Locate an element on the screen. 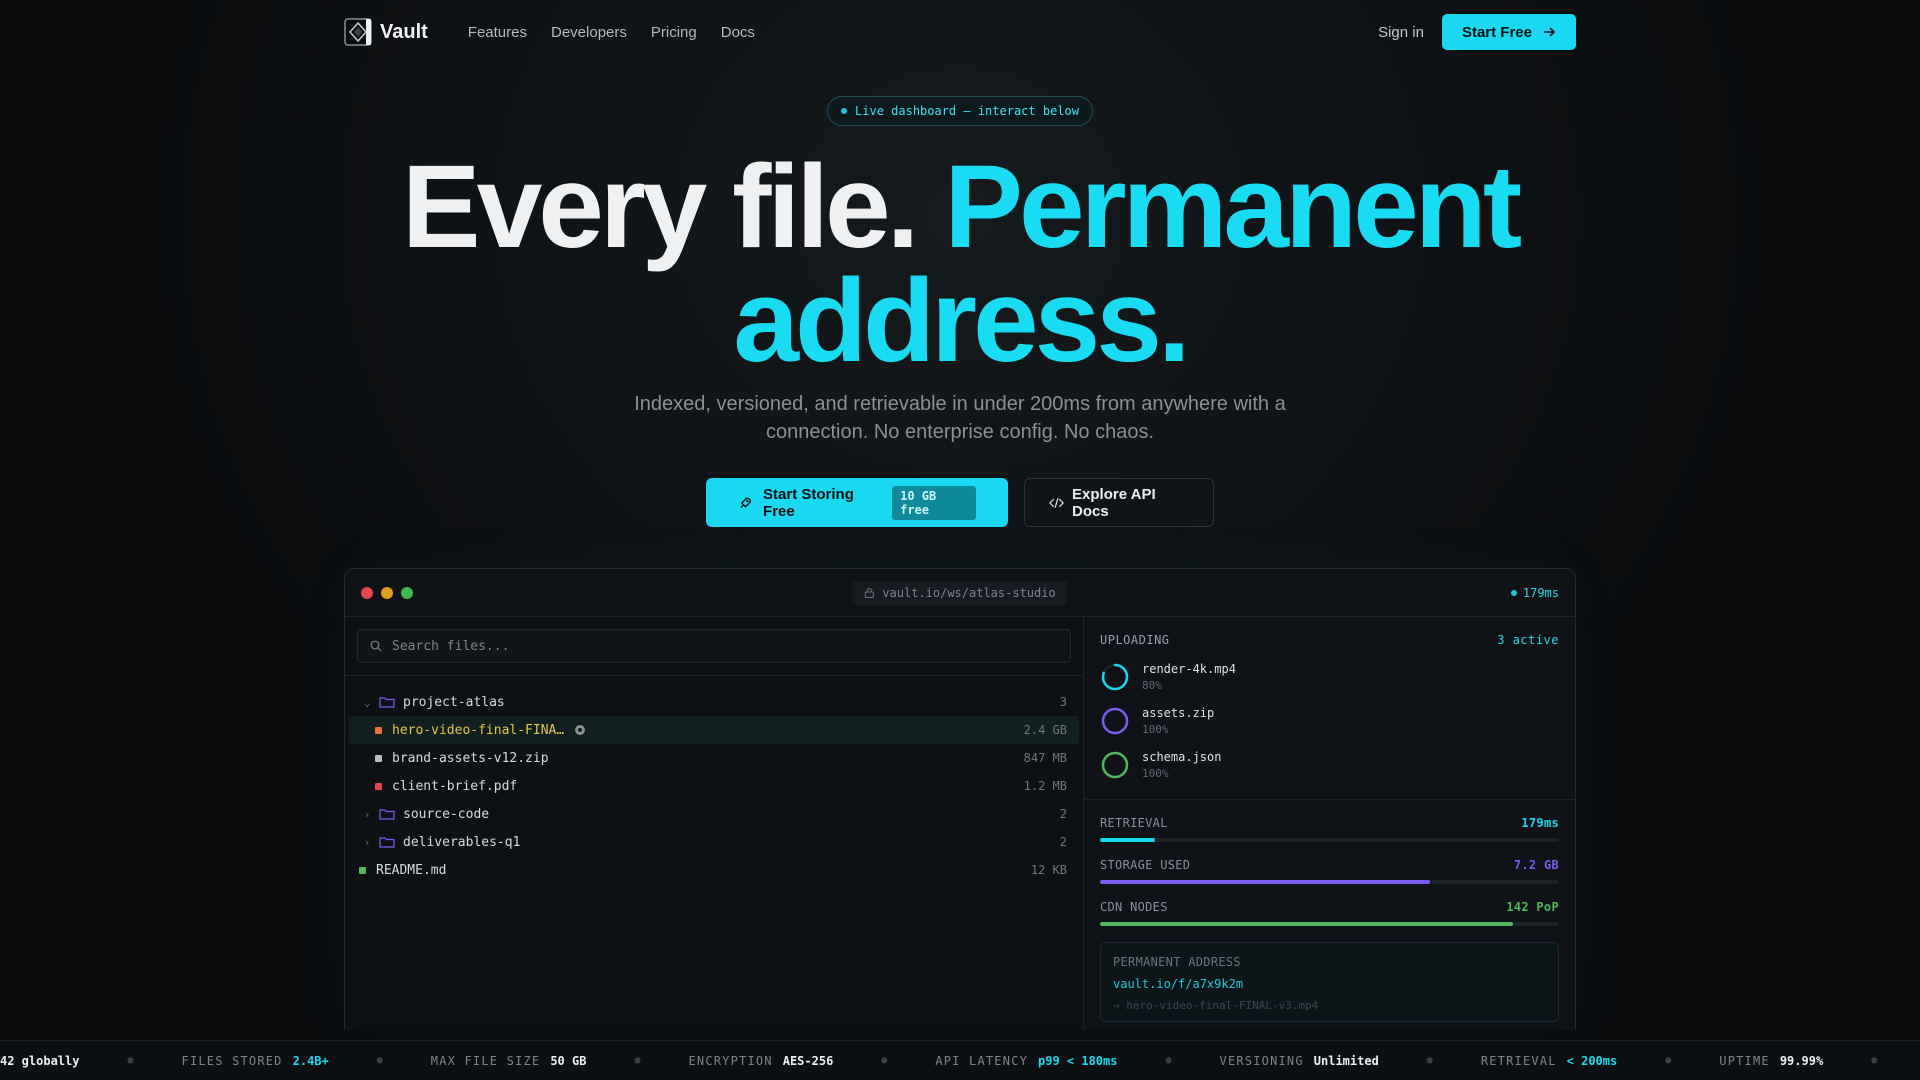  lock-icon is located at coordinates (869, 593).